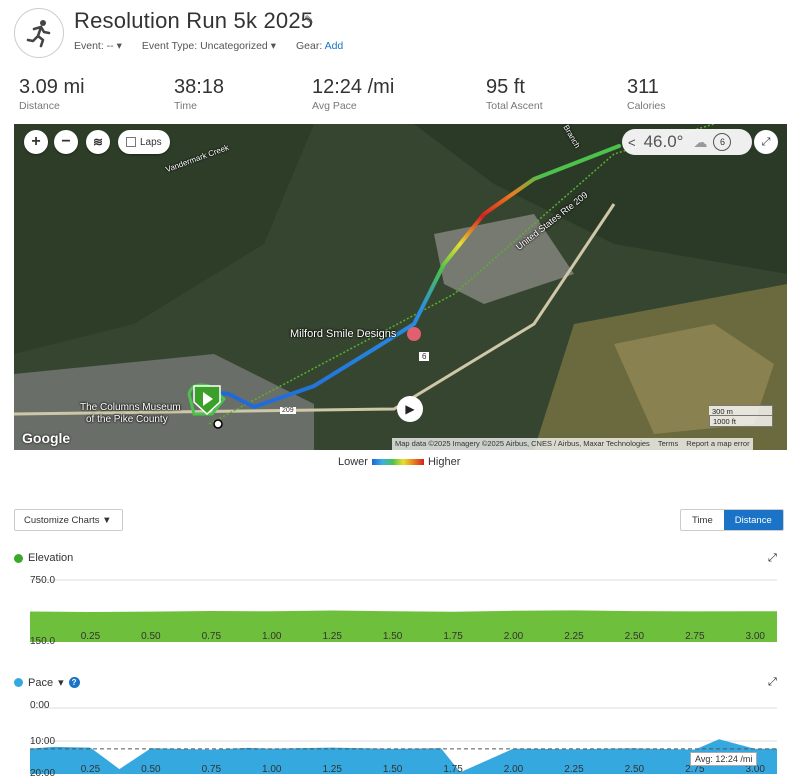 The image size is (800, 781). I want to click on event-type-dropdown: Event Type: Uncategorized ▾, so click(209, 46).